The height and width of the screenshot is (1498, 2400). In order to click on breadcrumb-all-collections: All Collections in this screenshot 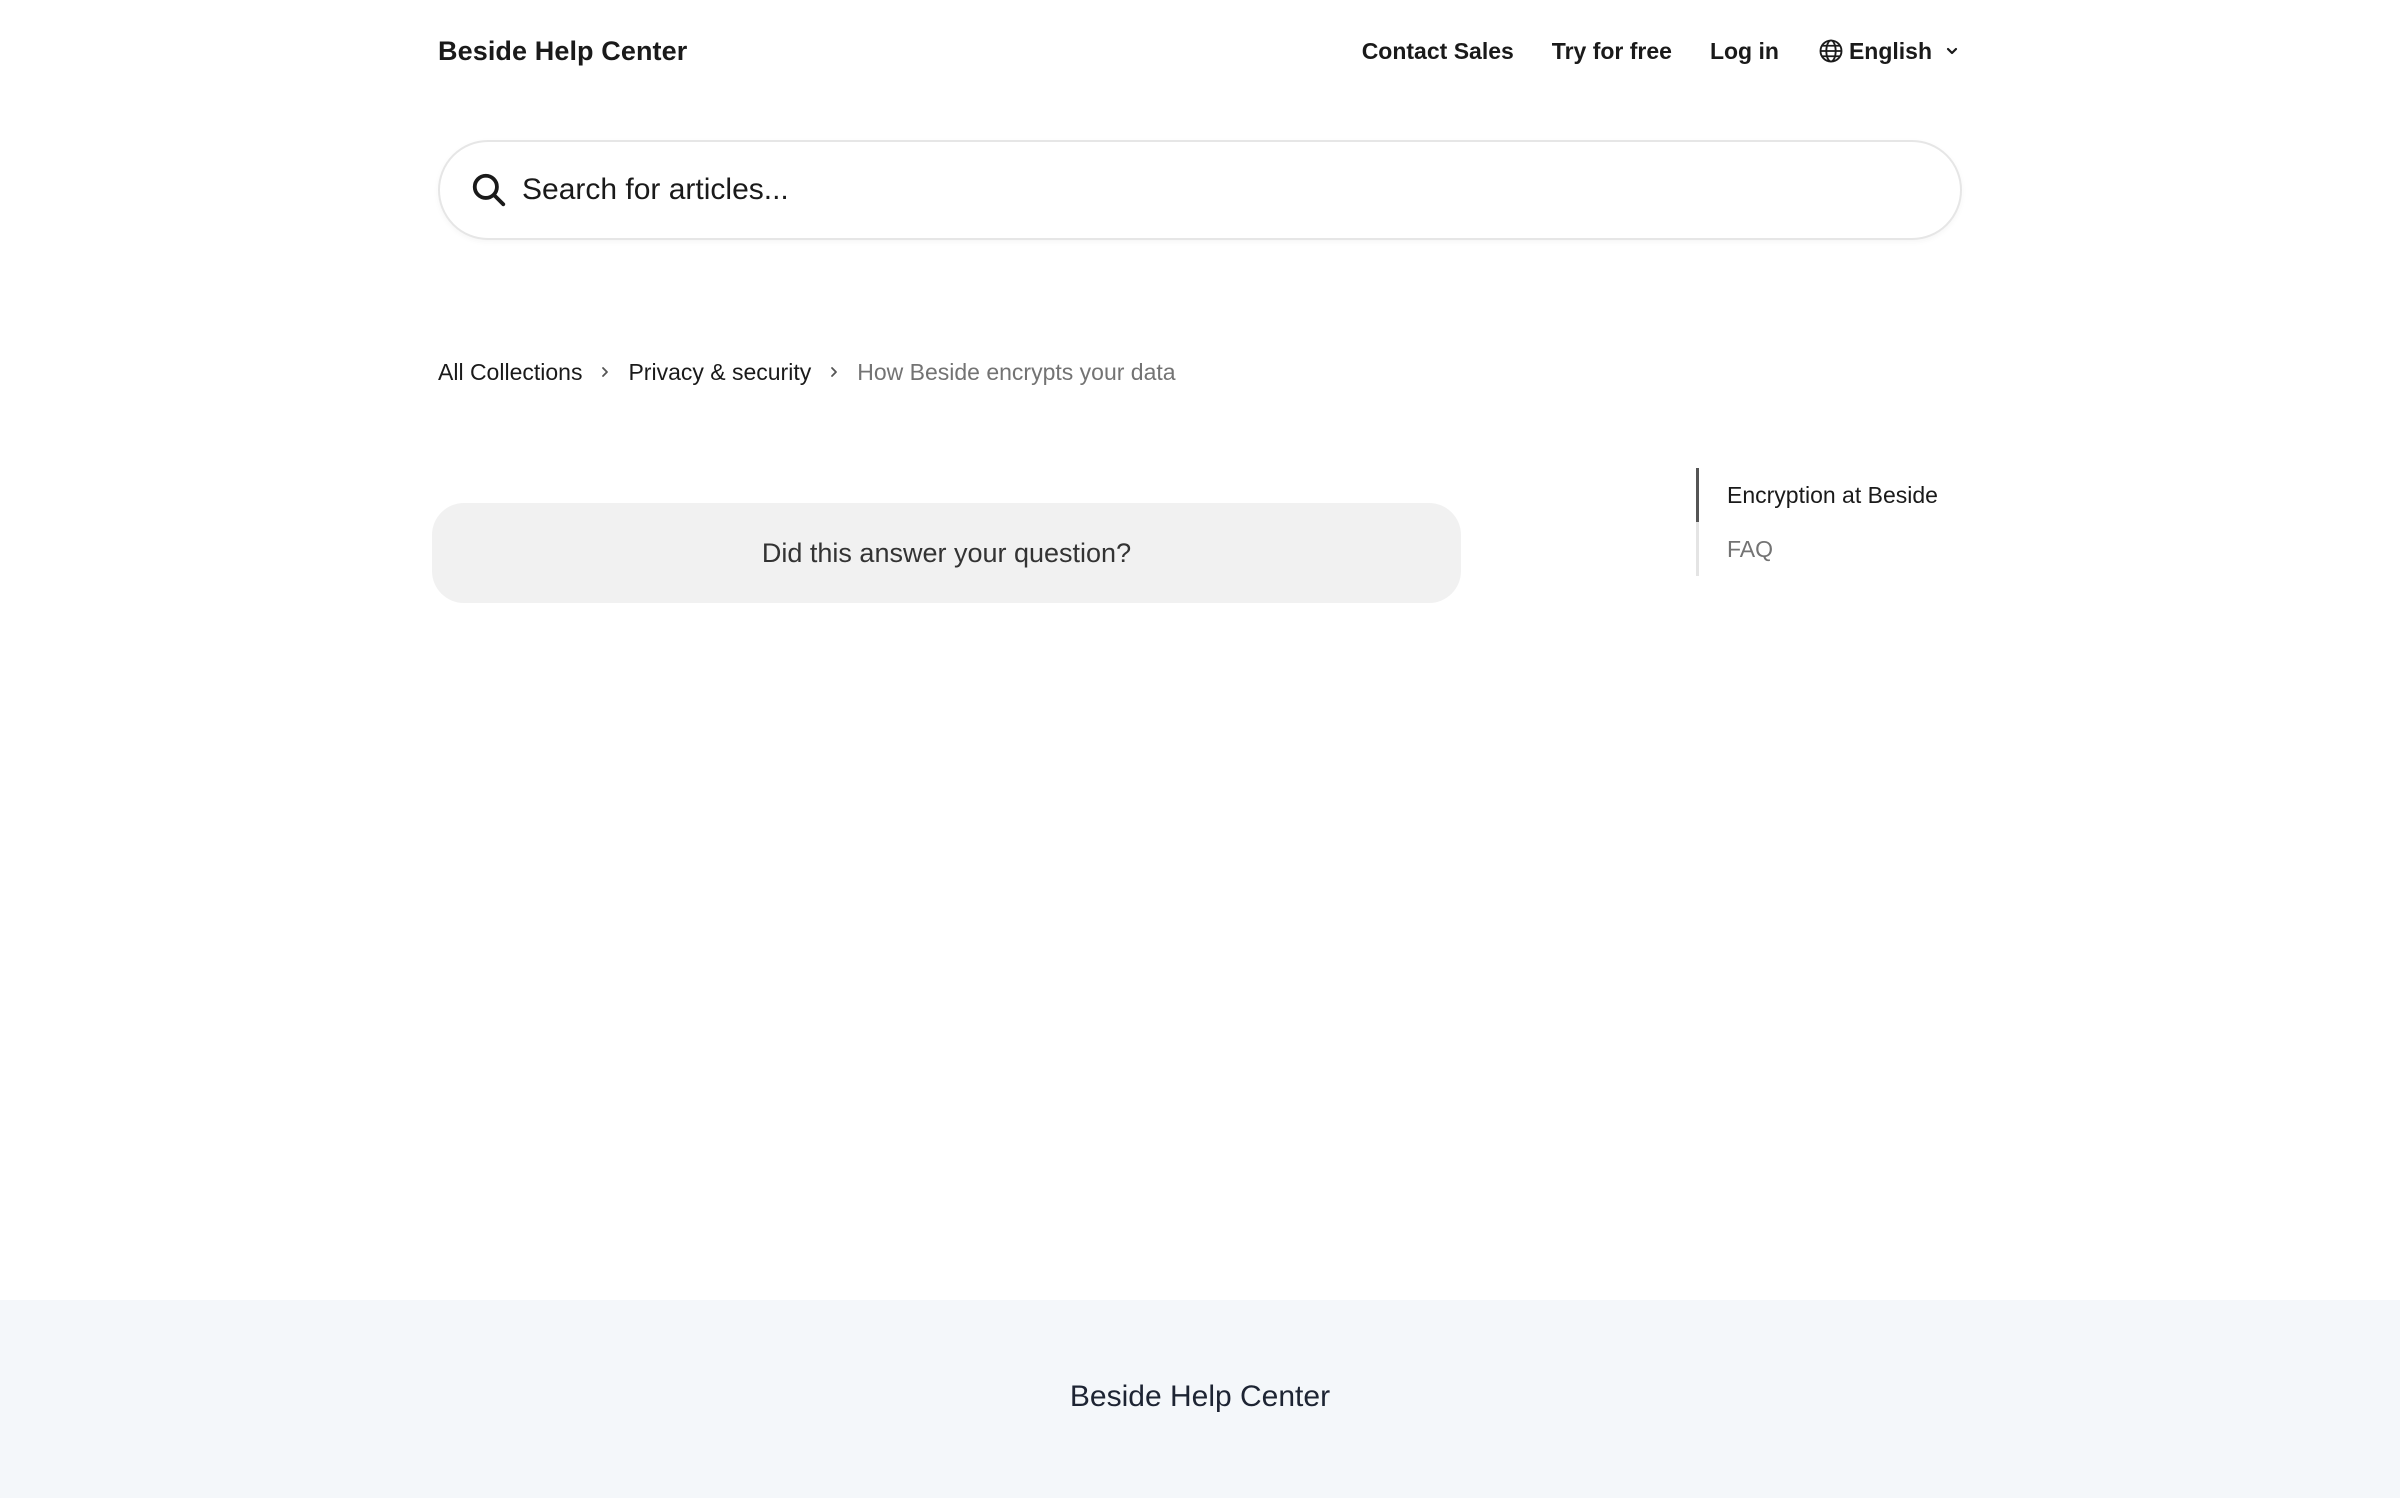, I will do `click(510, 372)`.